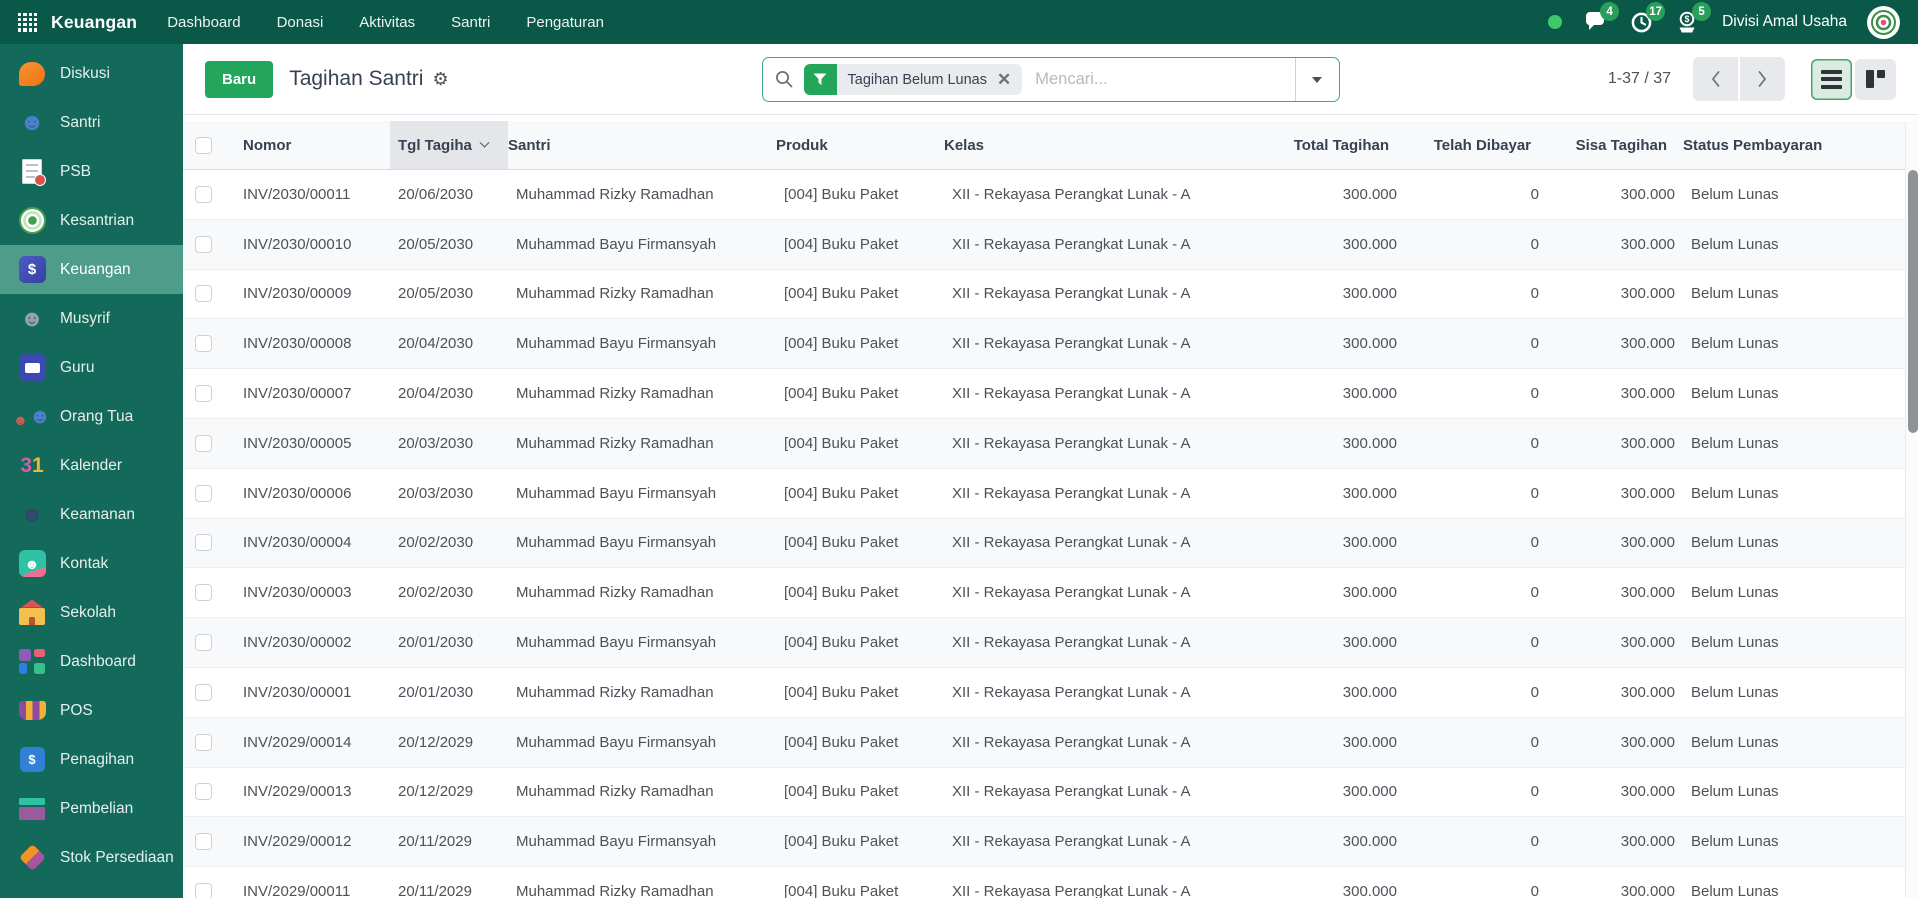 Image resolution: width=1918 pixels, height=898 pixels. Describe the element at coordinates (91, 661) in the screenshot. I see `sidebar-item-dashboard: Dashboard` at that location.